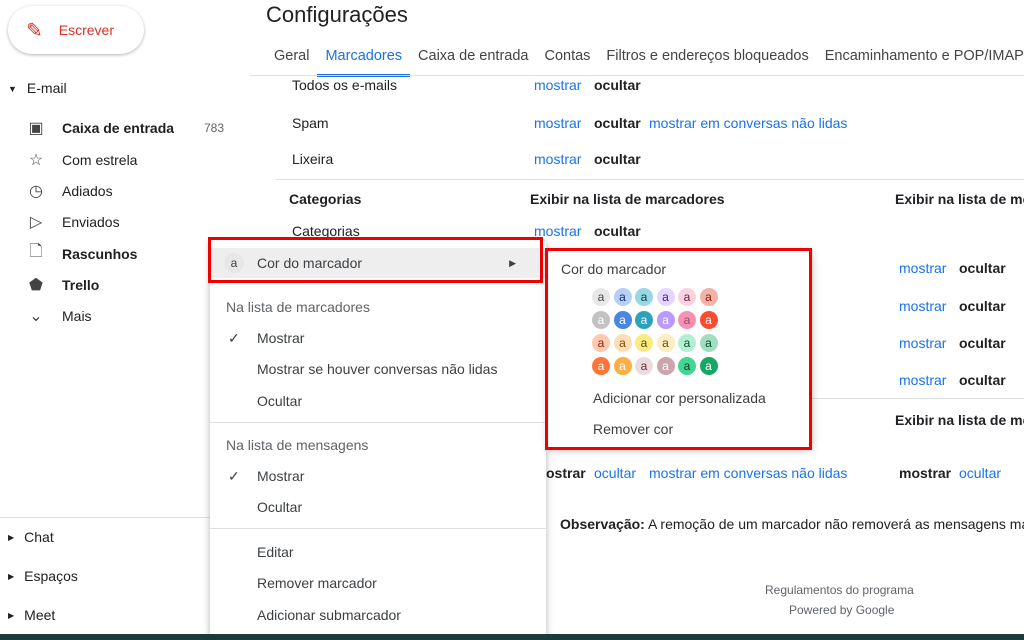  What do you see at coordinates (125, 221) in the screenshot?
I see `sidebar-item-sent: ▷ Enviados` at bounding box center [125, 221].